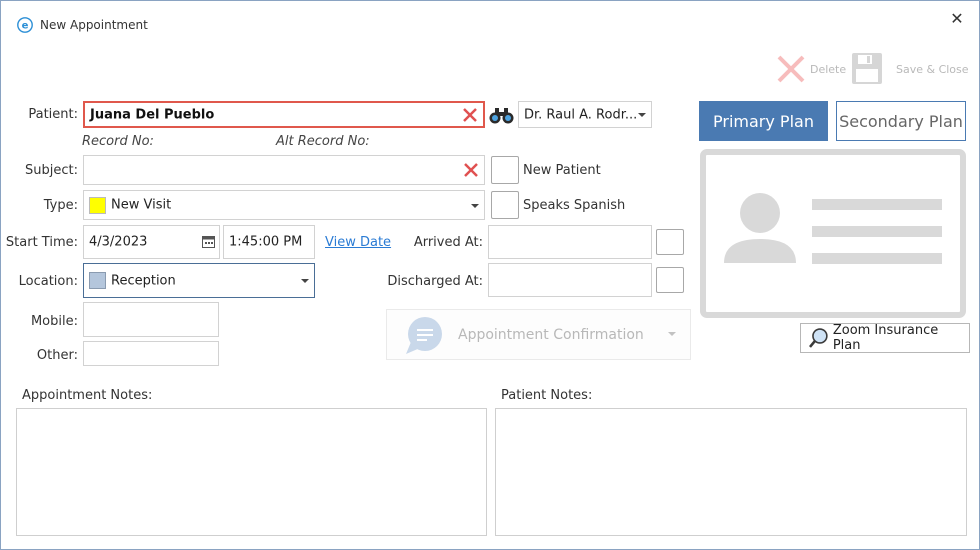 This screenshot has width=980, height=550. Describe the element at coordinates (731, 472) in the screenshot. I see `patient-notes-textarea` at that location.